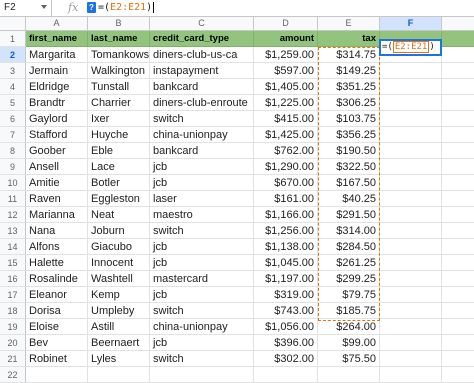 The image size is (474, 383). I want to click on table-cell: $299.25, so click(349, 279).